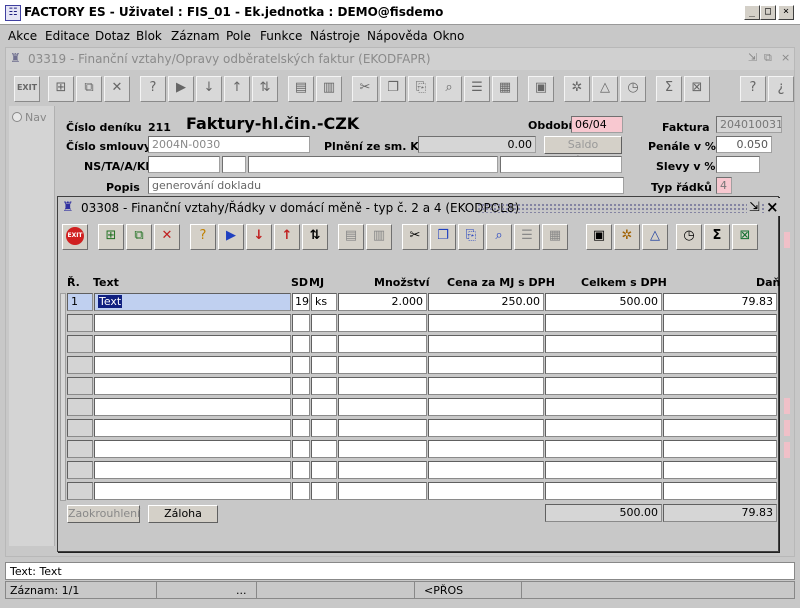 This screenshot has width=800, height=608. I want to click on subwindow-minimize-icon: ⇲, so click(754, 207).